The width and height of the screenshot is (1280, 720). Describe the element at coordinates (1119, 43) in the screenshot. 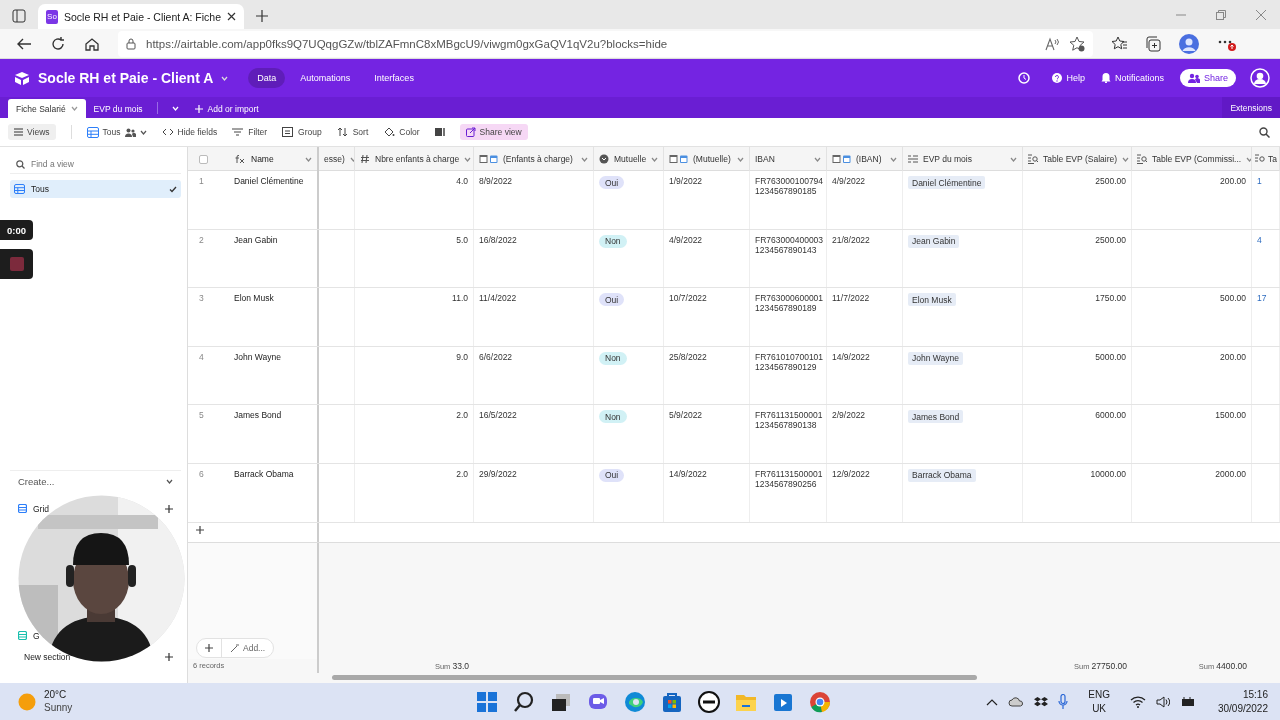

I see `favorites-icon` at that location.